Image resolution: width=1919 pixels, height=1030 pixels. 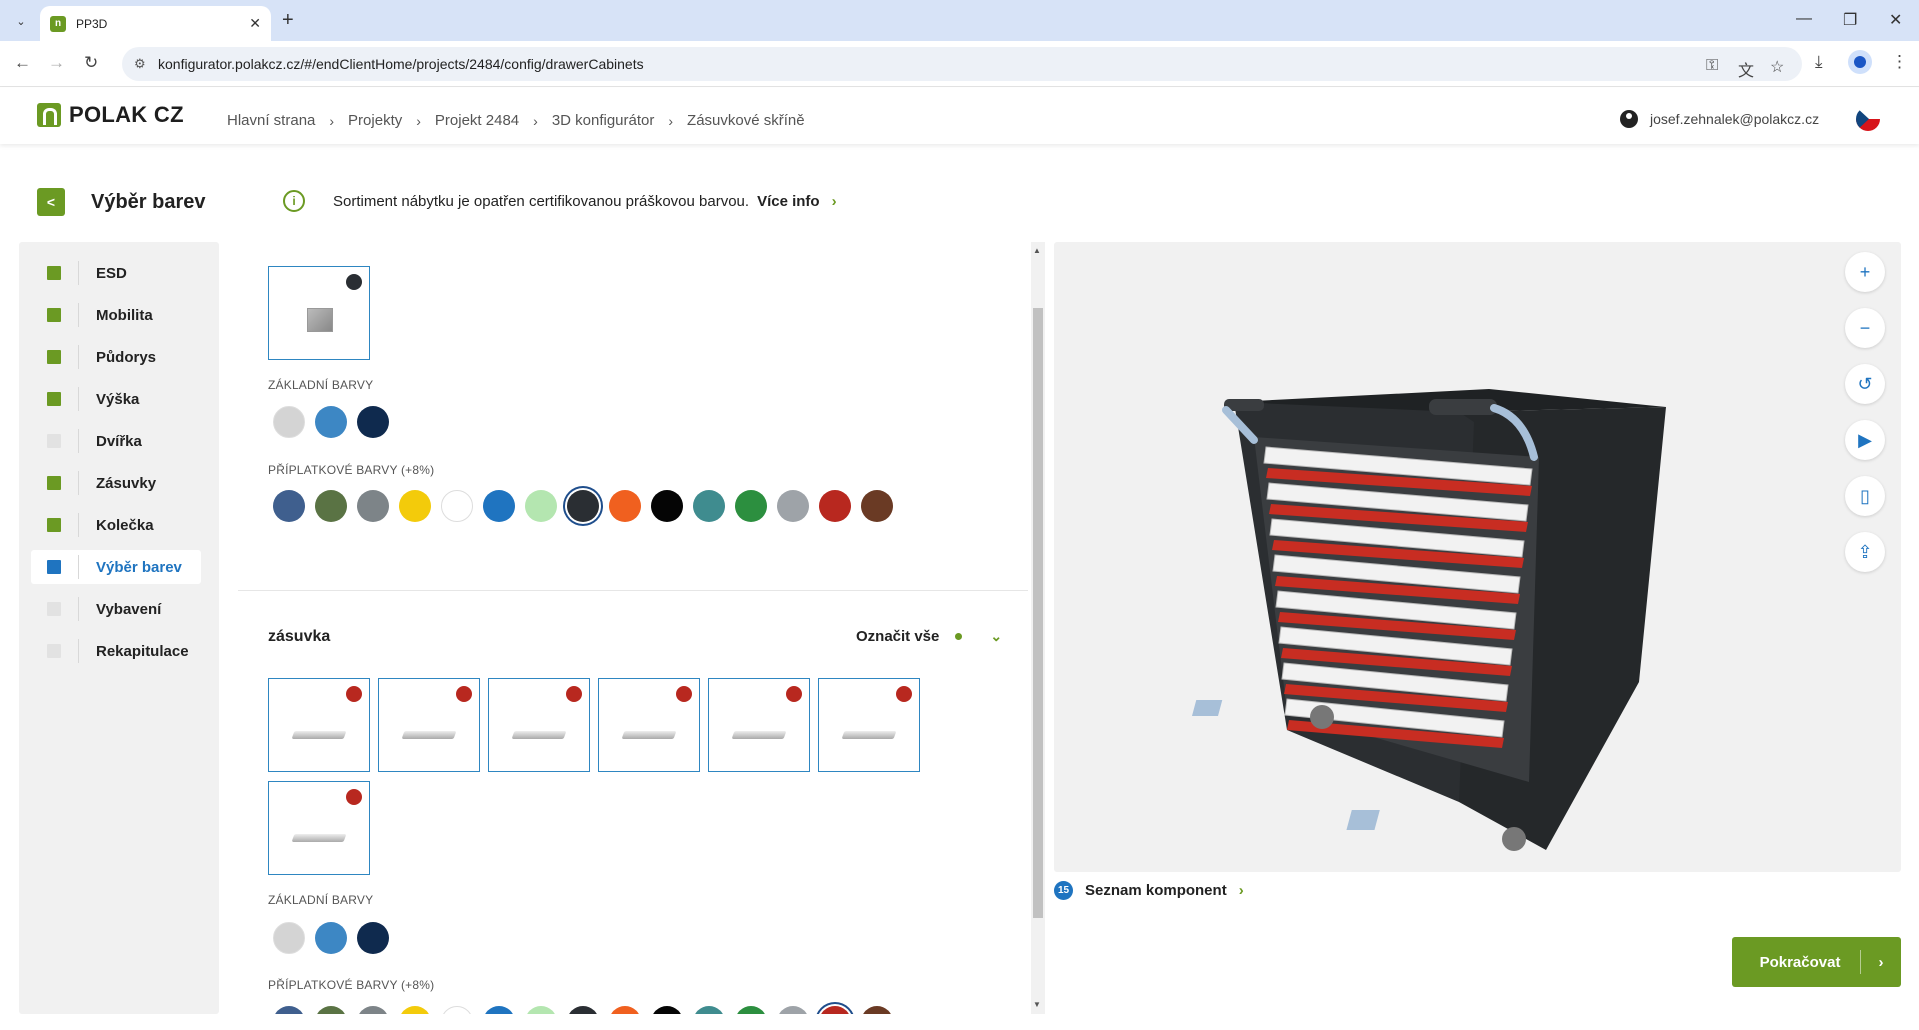 What do you see at coordinates (271, 120) in the screenshot?
I see `breadcrumb-item: Hlavní strana` at bounding box center [271, 120].